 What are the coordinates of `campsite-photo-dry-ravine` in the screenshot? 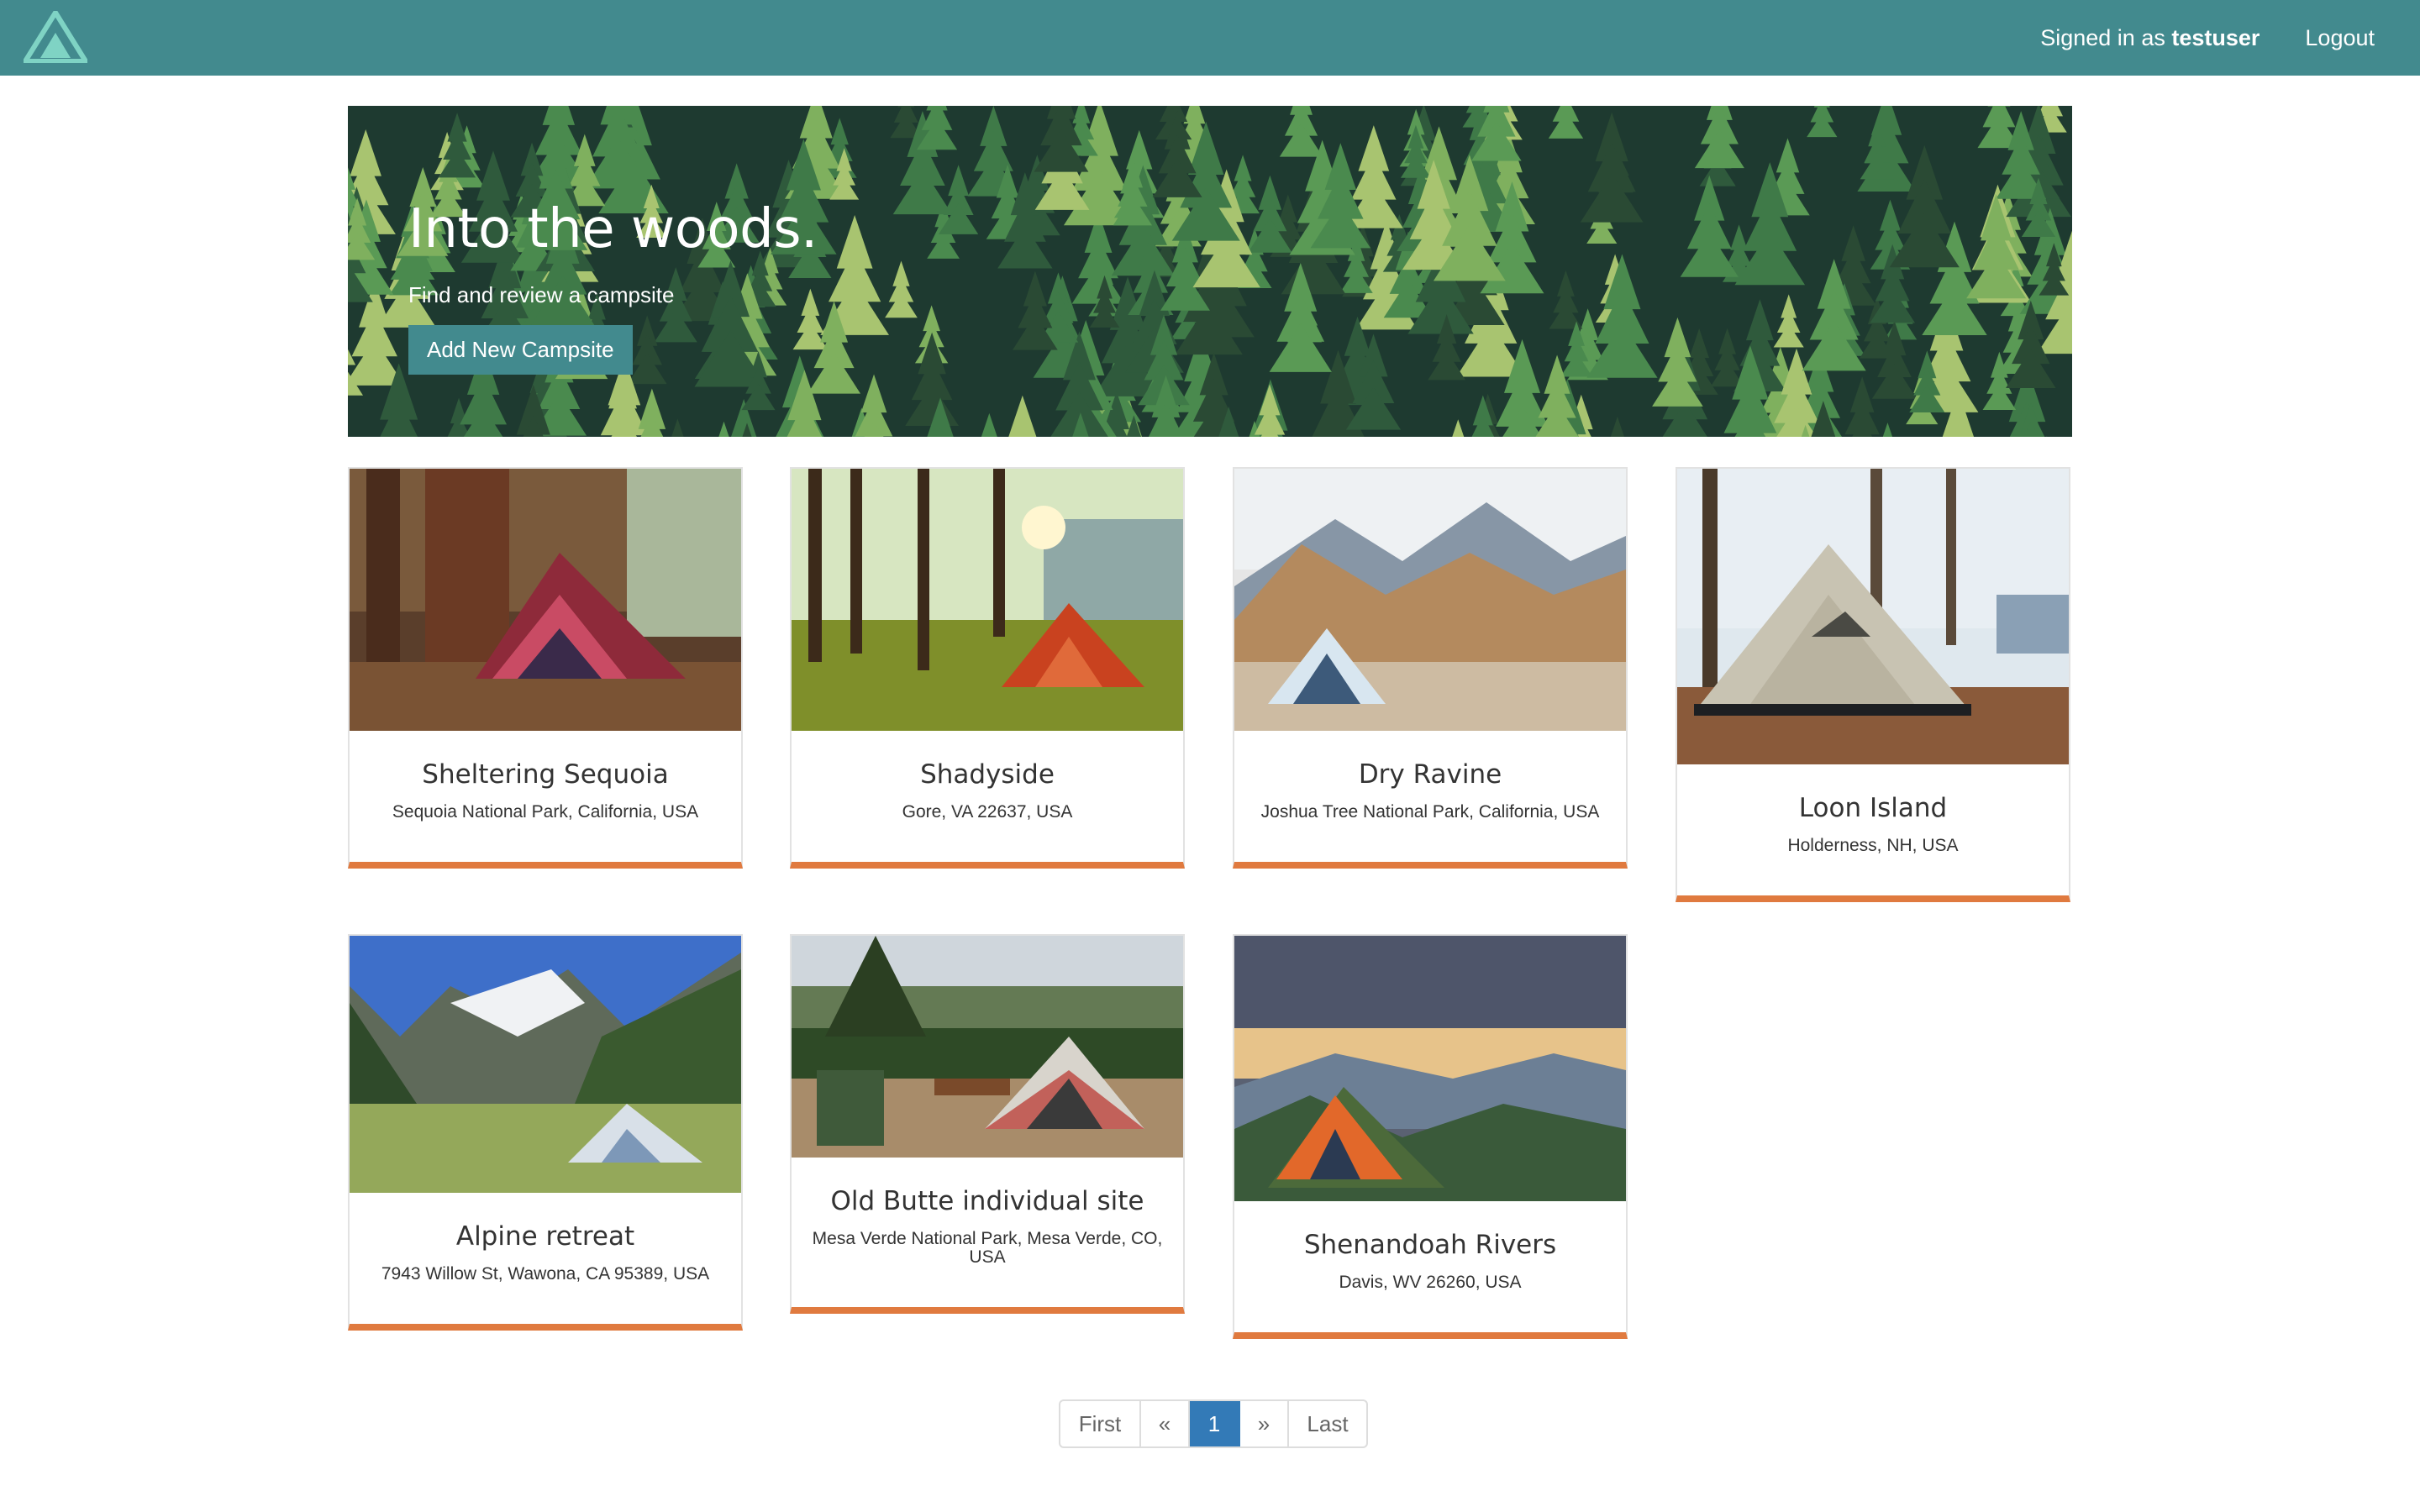 It's located at (1430, 600).